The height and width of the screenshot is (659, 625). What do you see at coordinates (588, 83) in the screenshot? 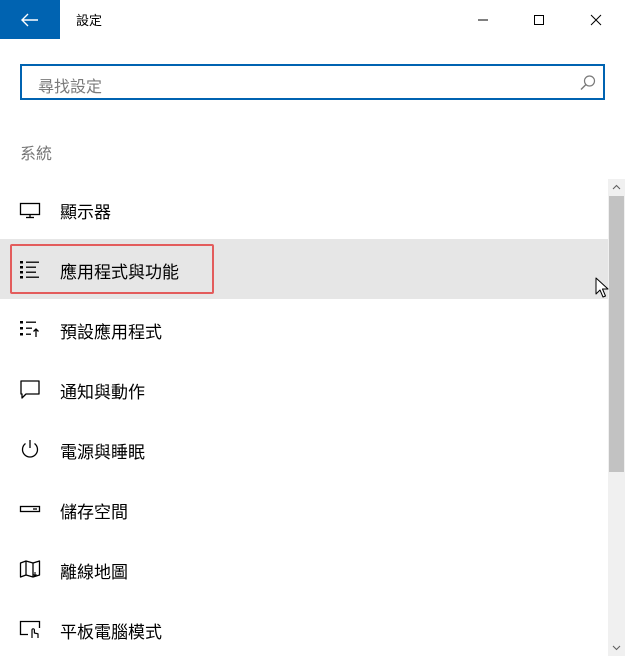
I see `search-icon` at bounding box center [588, 83].